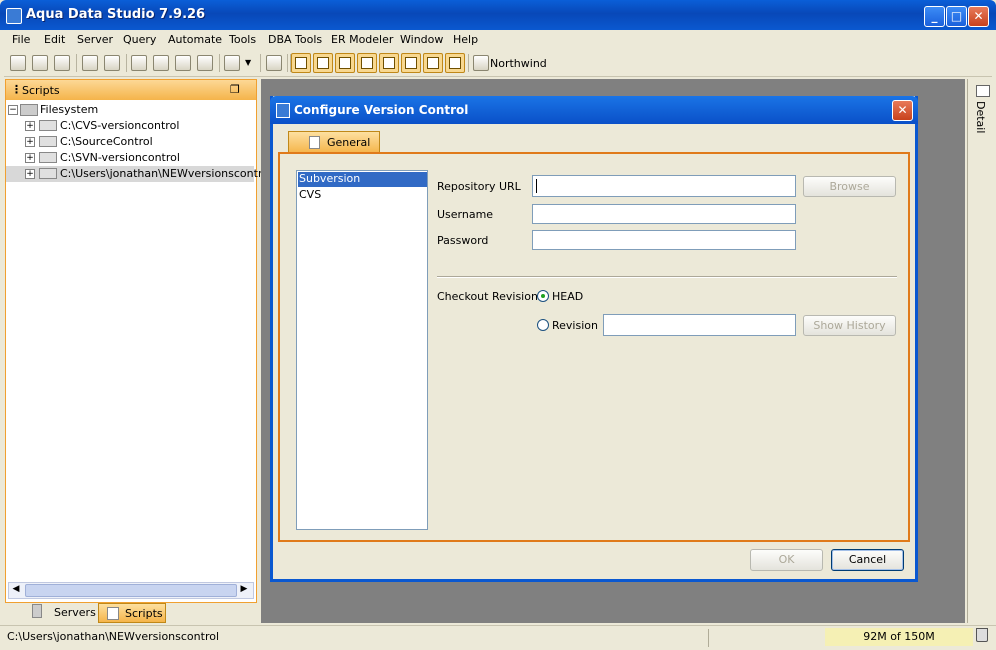 This screenshot has height=650, width=996. I want to click on revision-radio-label: Revision, so click(575, 325).